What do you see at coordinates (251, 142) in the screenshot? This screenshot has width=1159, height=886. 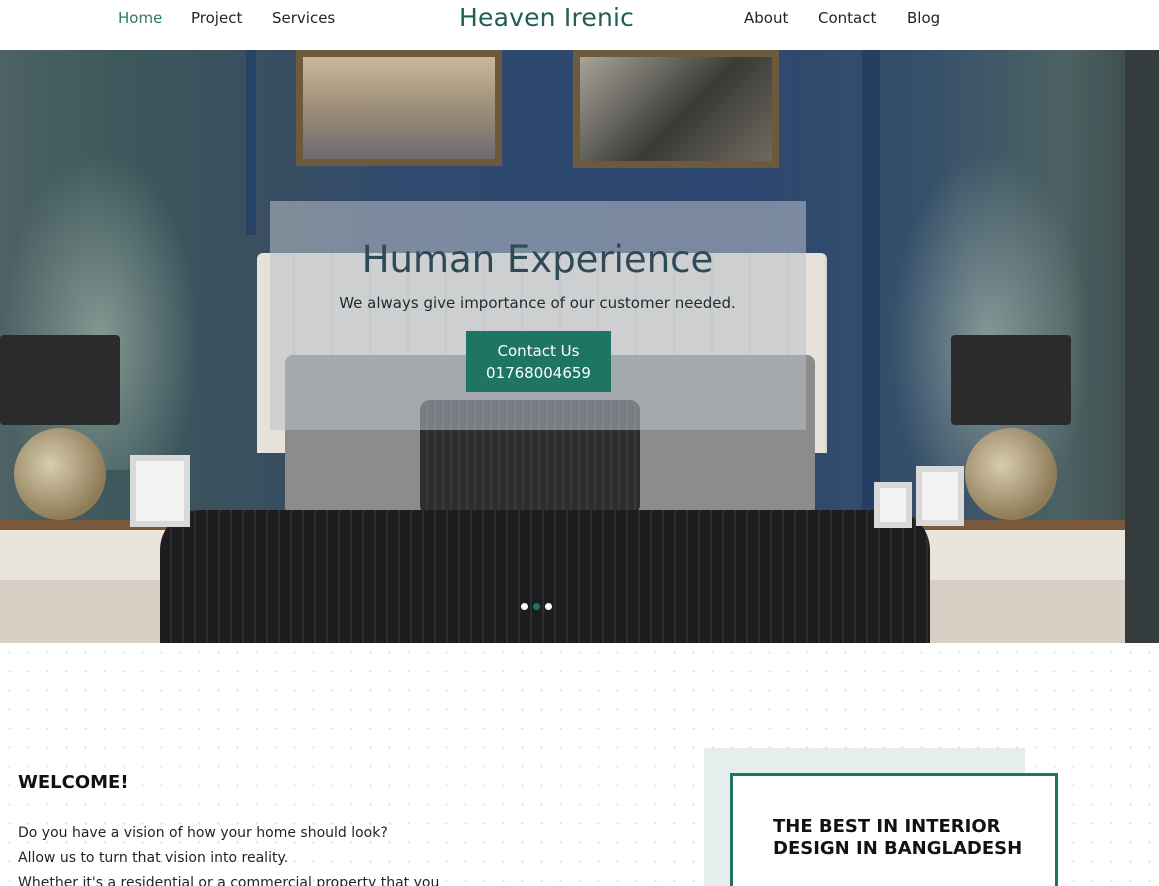 I see `wall-panel-left` at bounding box center [251, 142].